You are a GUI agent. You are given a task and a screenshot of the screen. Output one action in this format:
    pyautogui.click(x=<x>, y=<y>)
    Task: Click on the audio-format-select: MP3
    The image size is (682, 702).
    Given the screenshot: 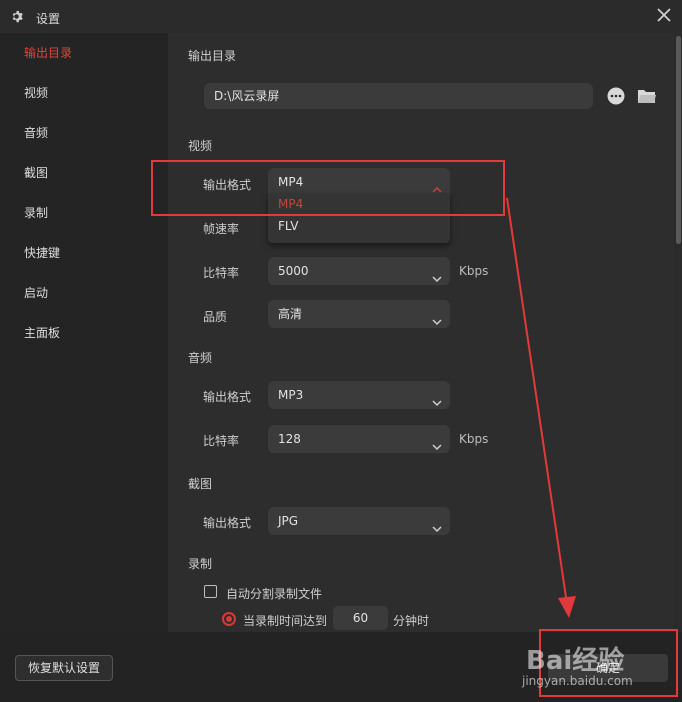 What is the action you would take?
    pyautogui.click(x=359, y=395)
    